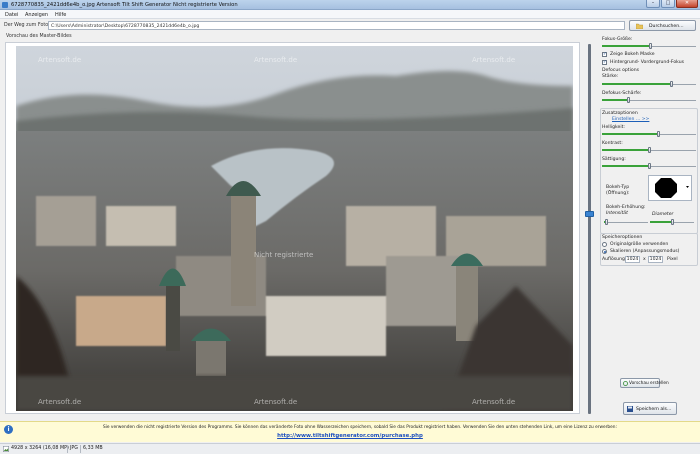  Describe the element at coordinates (639, 26) in the screenshot. I see `folder-icon` at that location.